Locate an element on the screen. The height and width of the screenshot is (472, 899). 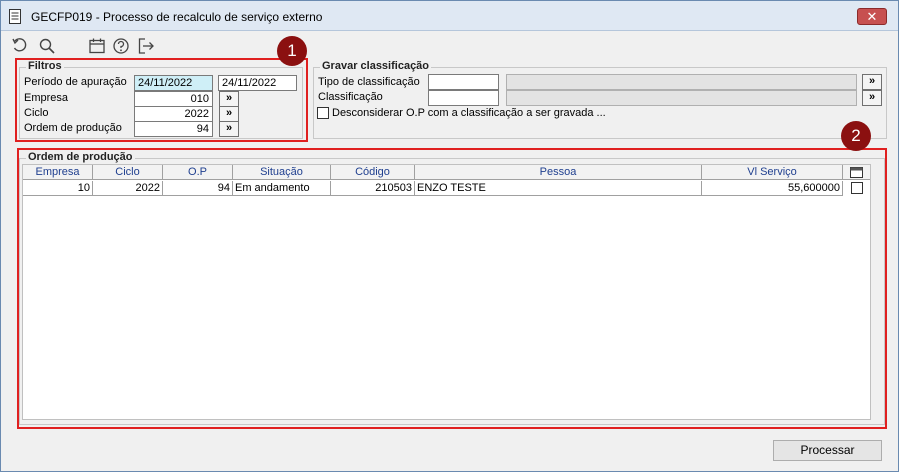
tipo-lookup-button: » is located at coordinates (872, 82).